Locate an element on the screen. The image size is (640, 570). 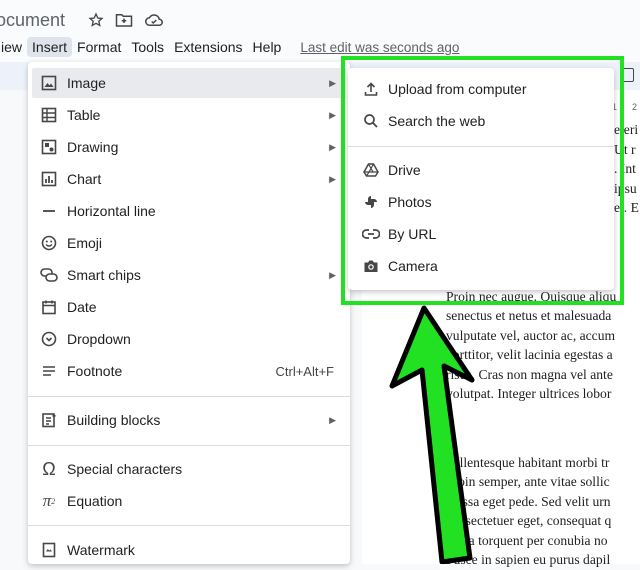
document-title: ocument is located at coordinates (32, 20).